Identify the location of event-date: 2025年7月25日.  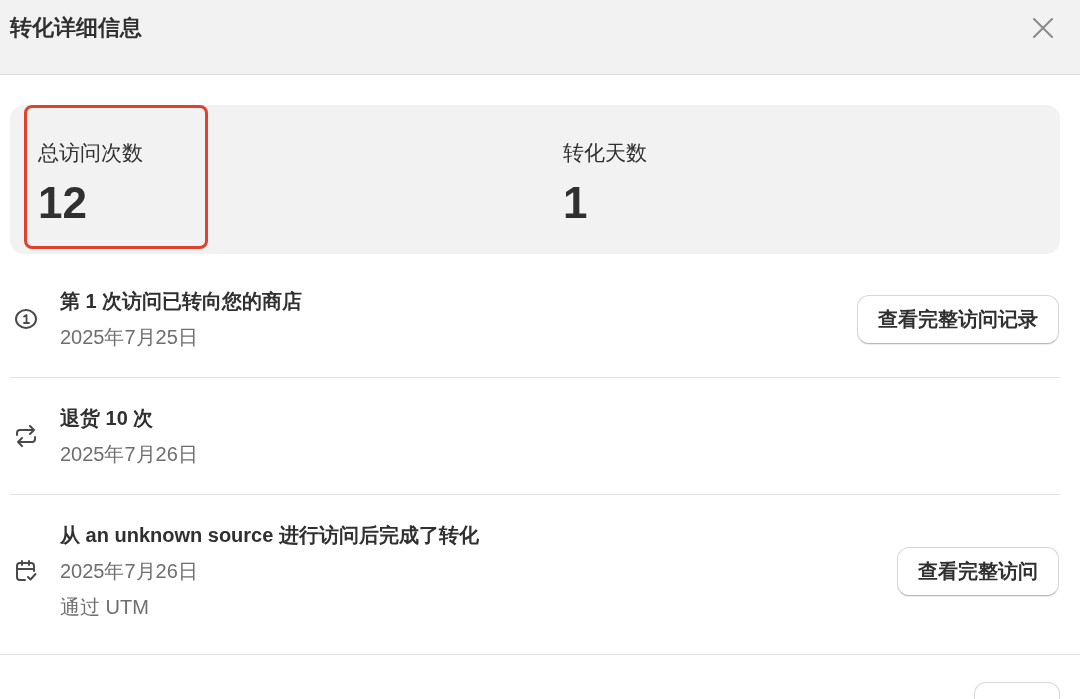
(129, 337).